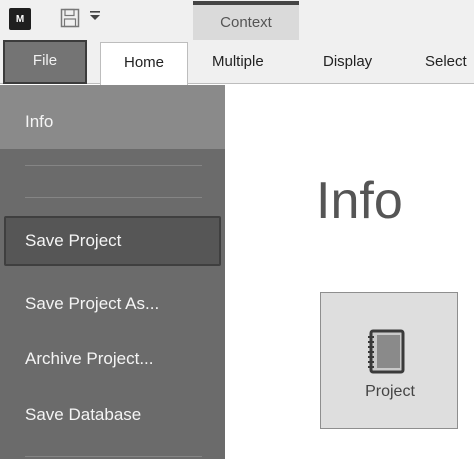 The height and width of the screenshot is (459, 474). Describe the element at coordinates (70, 18) in the screenshot. I see `save-icon` at that location.